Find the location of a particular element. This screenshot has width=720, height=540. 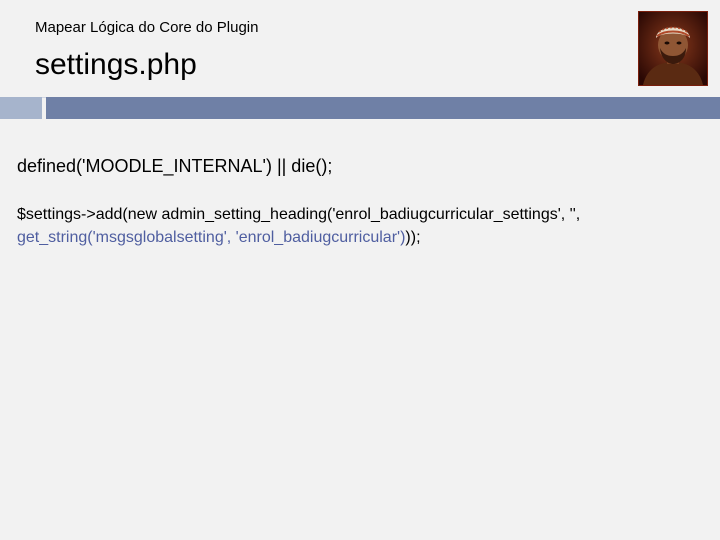

person-portrait-icon is located at coordinates (673, 48).